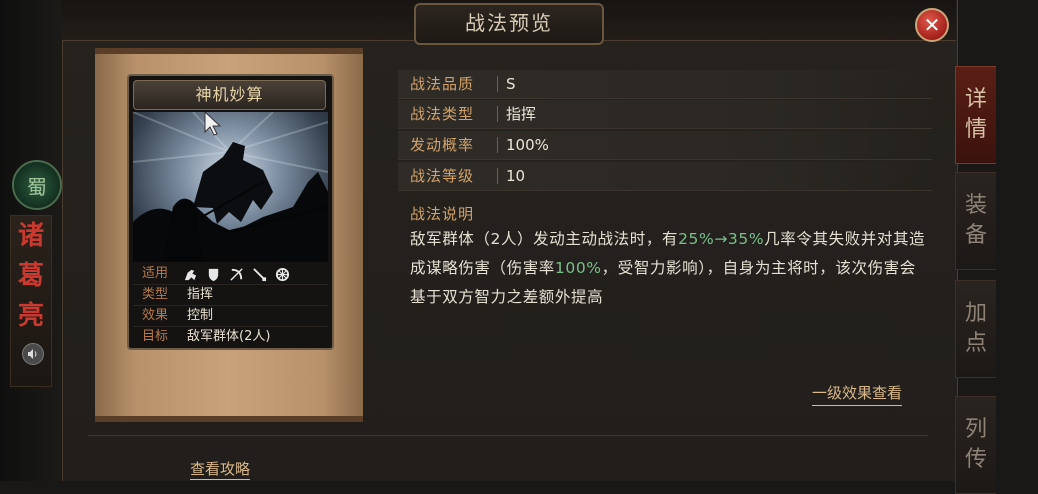  Describe the element at coordinates (442, 145) in the screenshot. I see `property-label: 发动概率` at that location.